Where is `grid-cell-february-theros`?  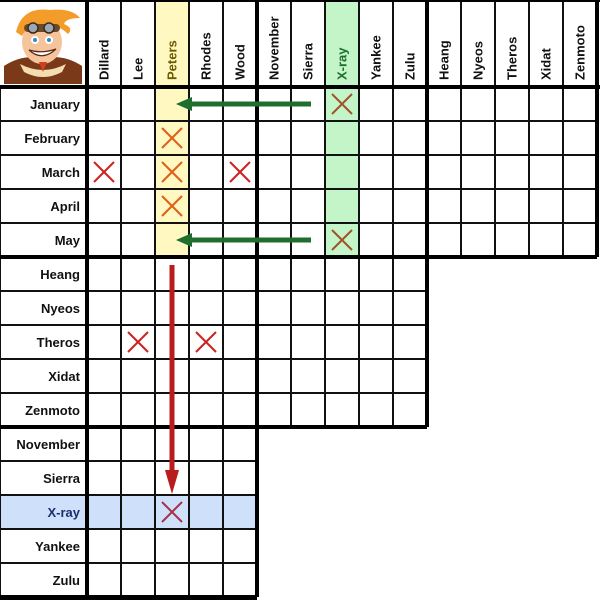 grid-cell-february-theros is located at coordinates (512, 138).